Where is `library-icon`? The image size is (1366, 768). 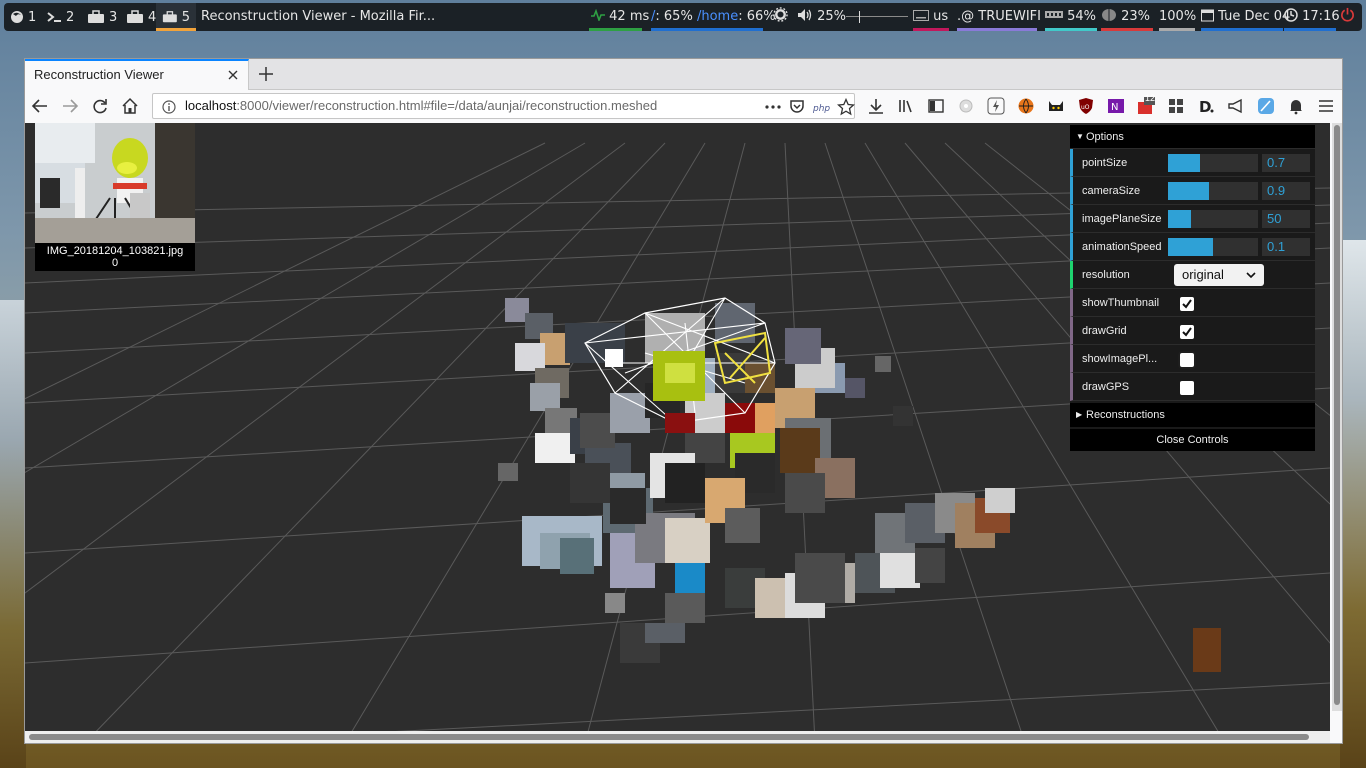
library-icon is located at coordinates (906, 106).